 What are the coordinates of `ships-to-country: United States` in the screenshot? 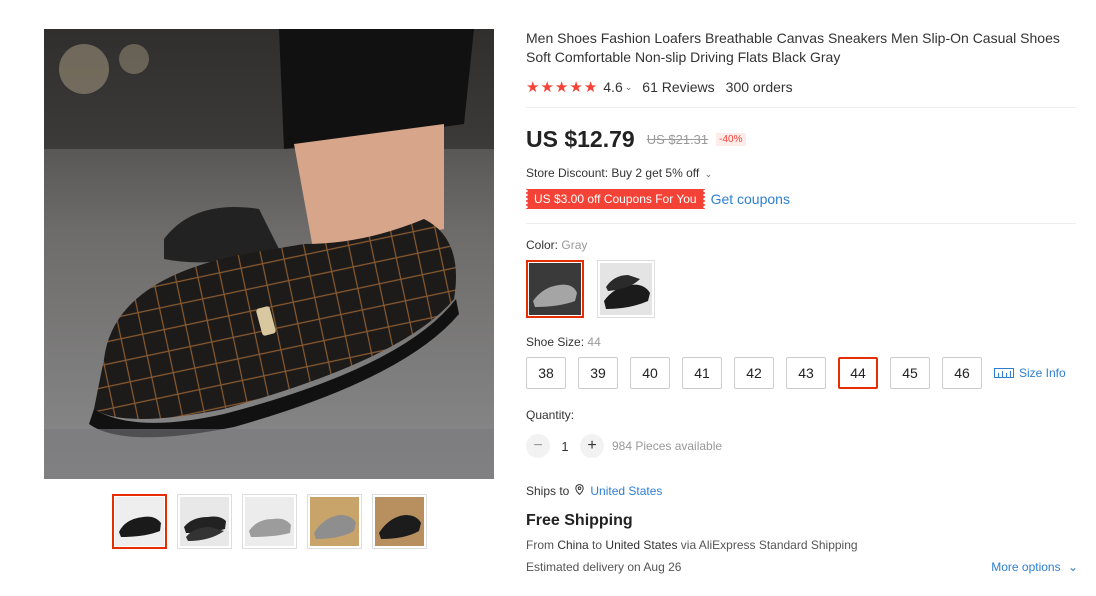 It's located at (626, 491).